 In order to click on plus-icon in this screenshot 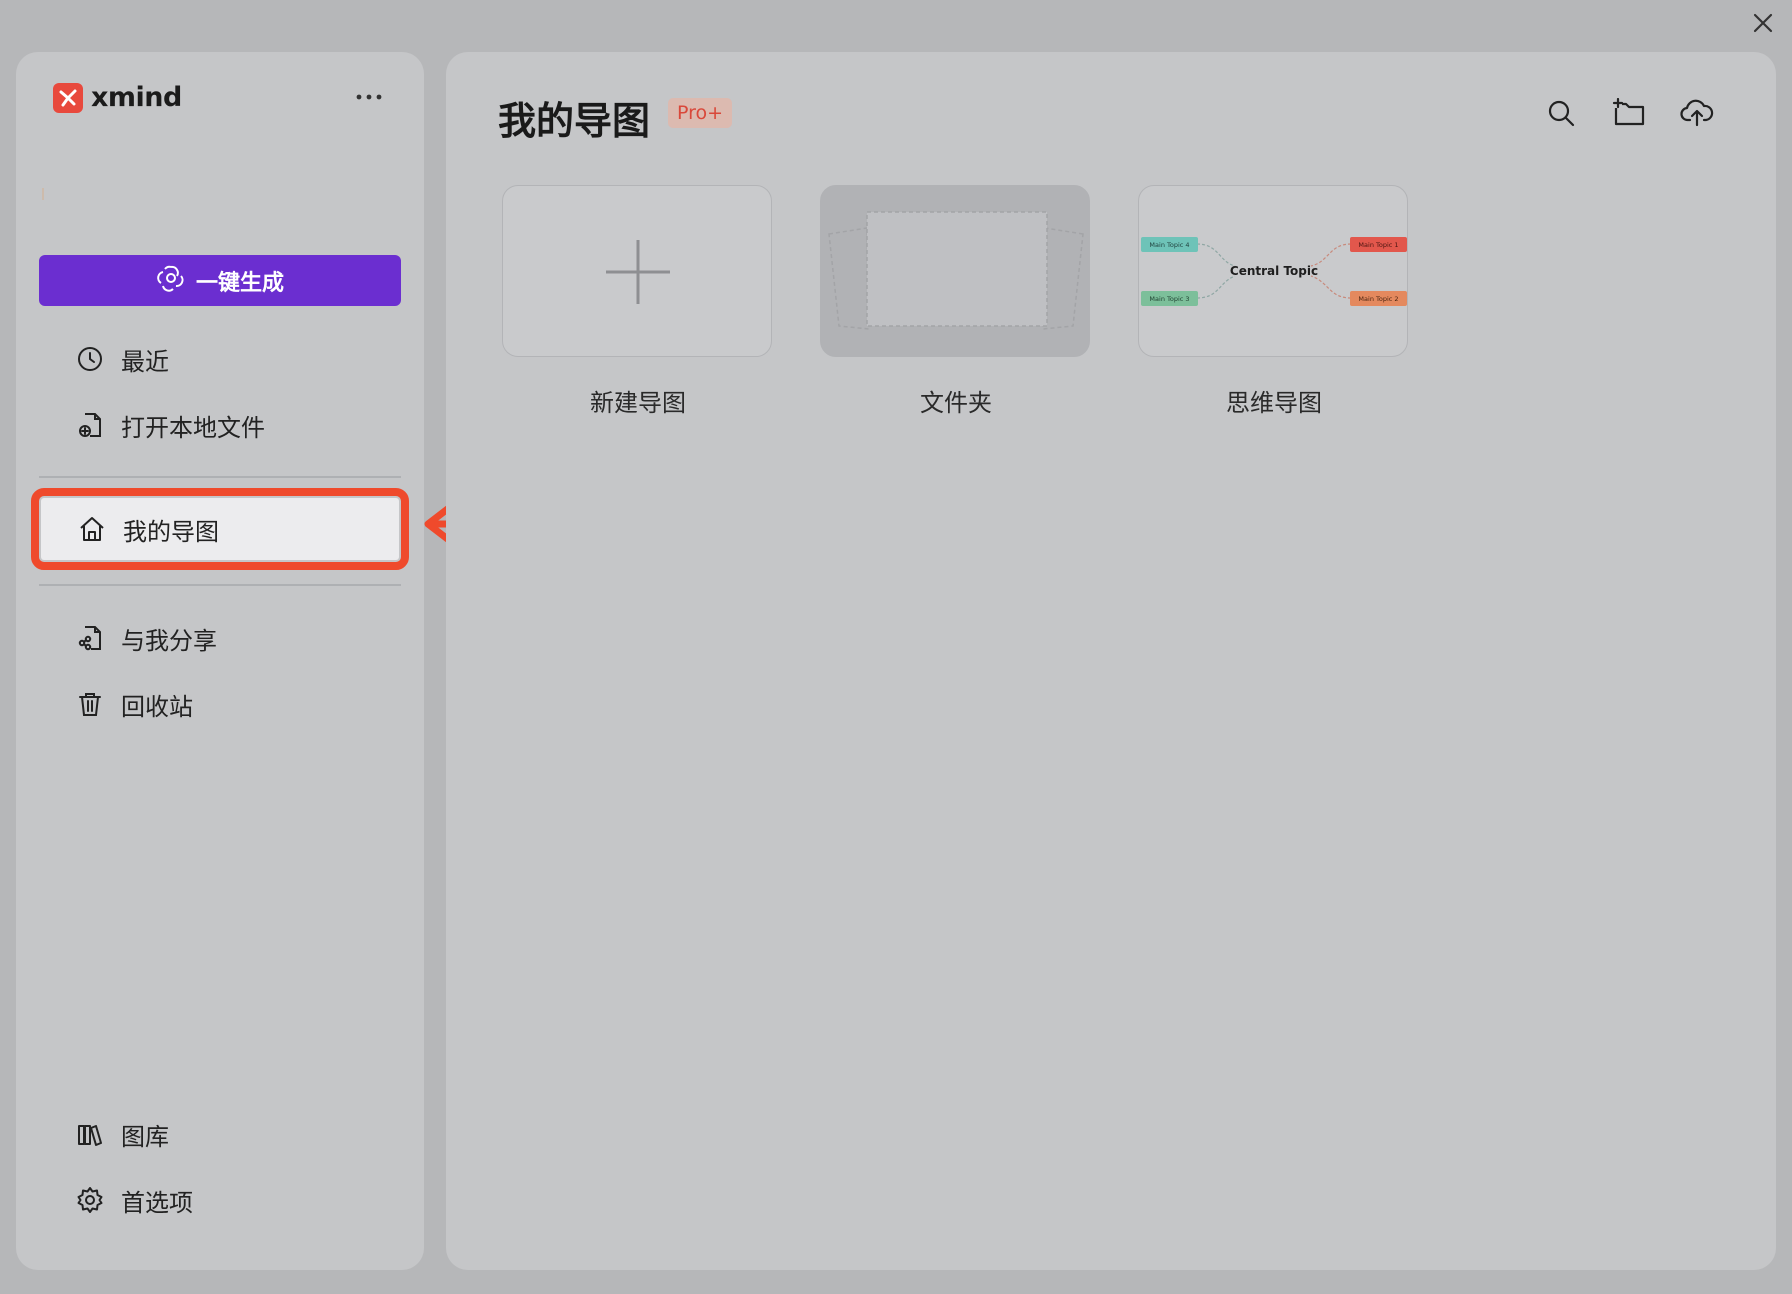, I will do `click(638, 272)`.